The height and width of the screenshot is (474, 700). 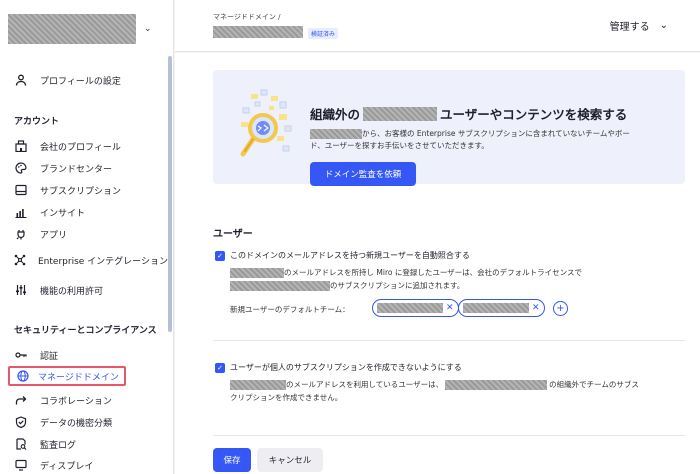 I want to click on sidebar-item-subscription: サブスクリプション, so click(x=83, y=190).